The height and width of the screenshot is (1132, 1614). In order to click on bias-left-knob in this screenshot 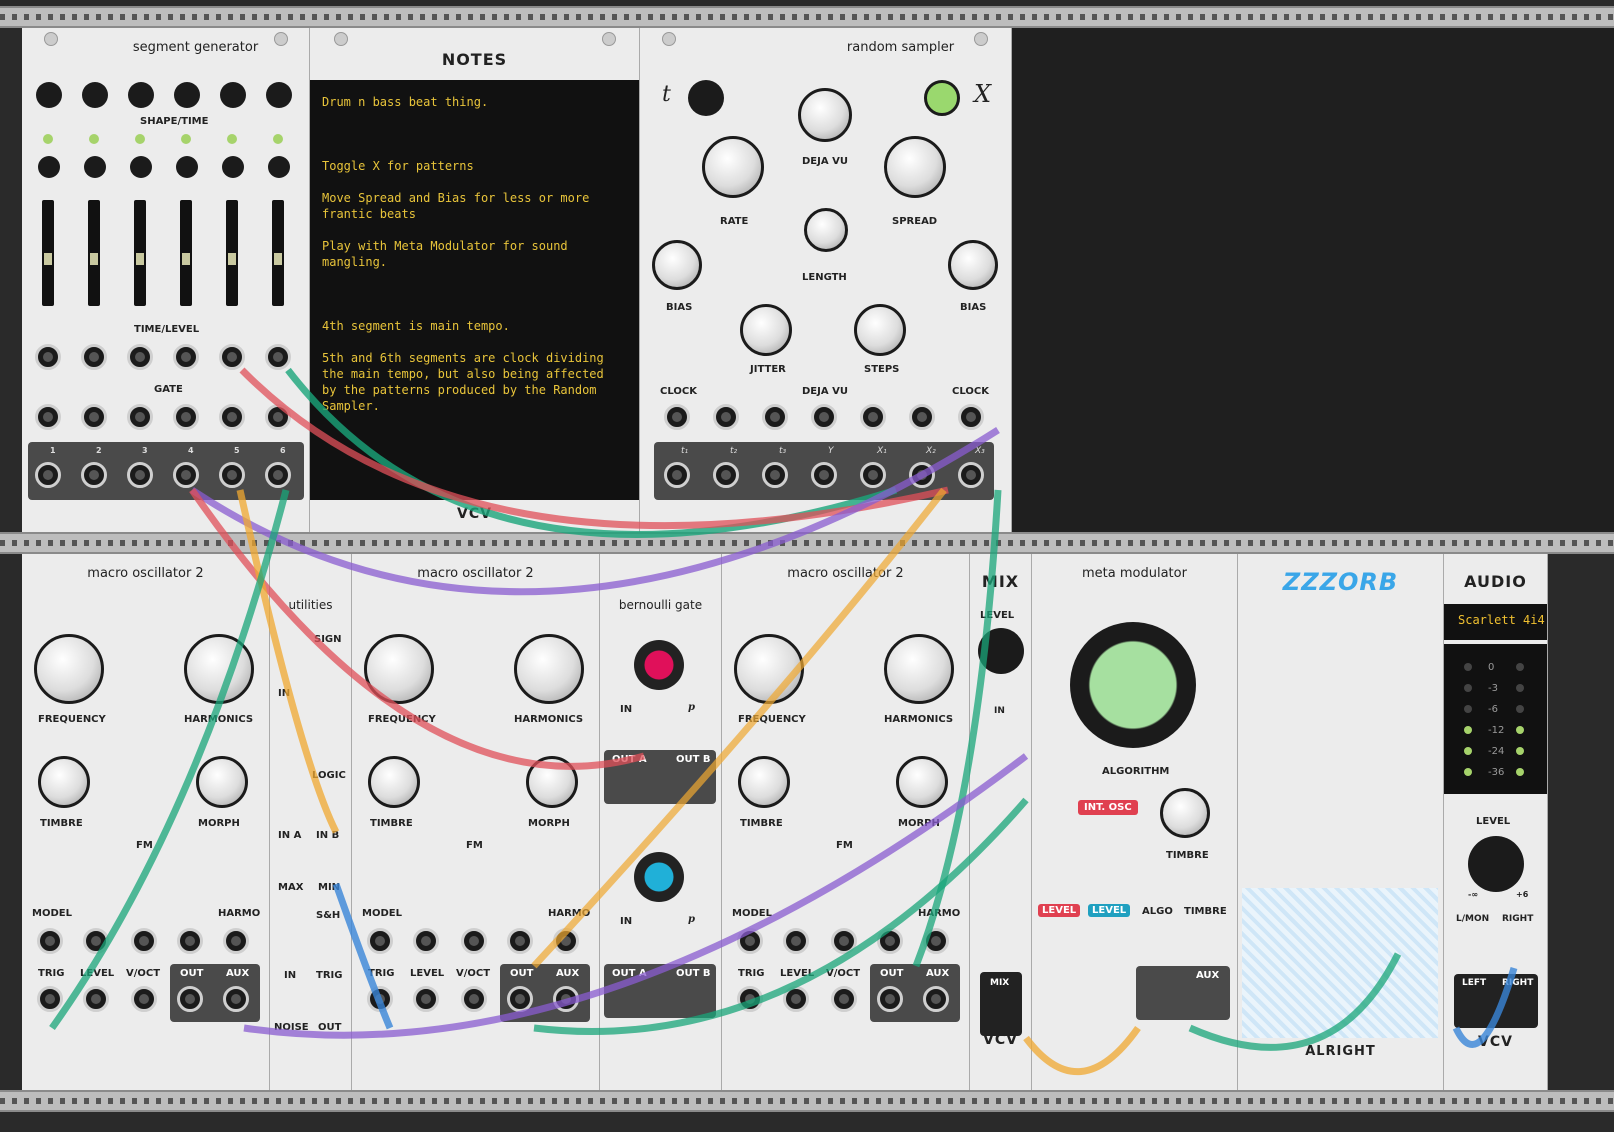, I will do `click(677, 265)`.